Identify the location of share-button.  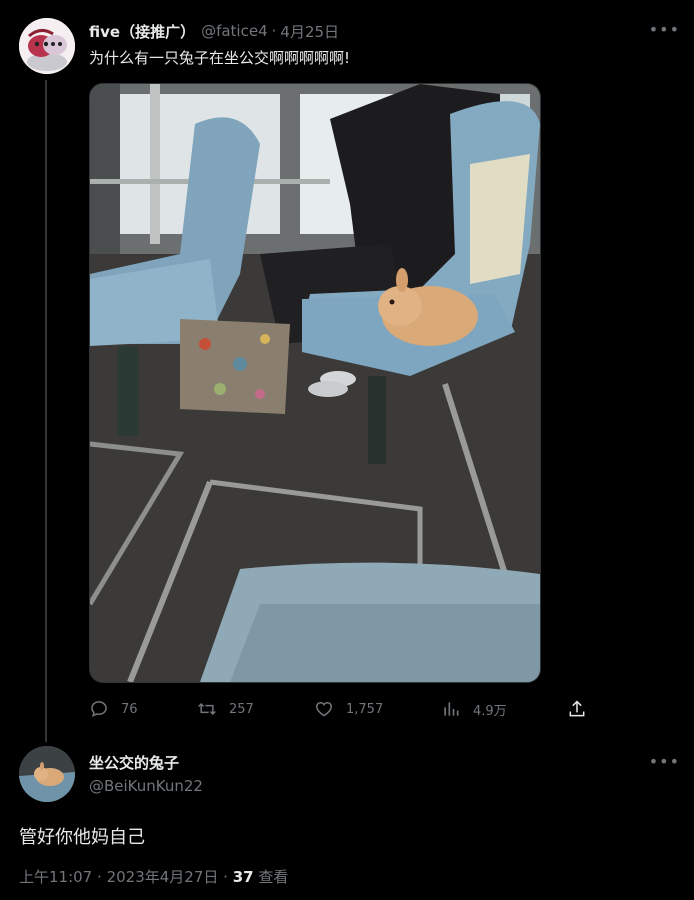
(583, 709).